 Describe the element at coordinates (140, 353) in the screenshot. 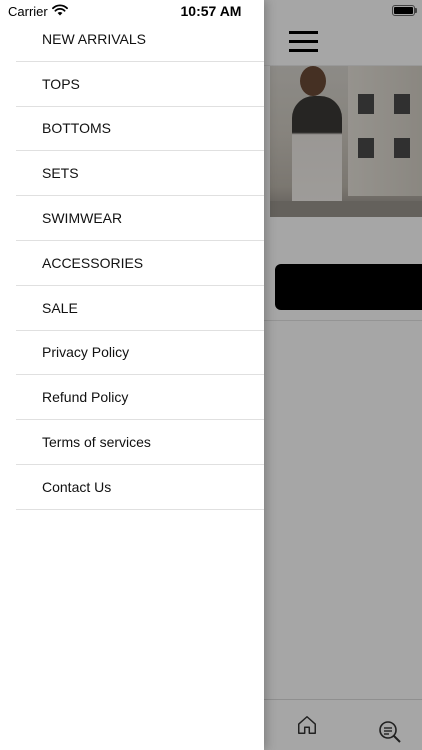

I see `menu-item-privacy-policy: Privacy Policy` at that location.